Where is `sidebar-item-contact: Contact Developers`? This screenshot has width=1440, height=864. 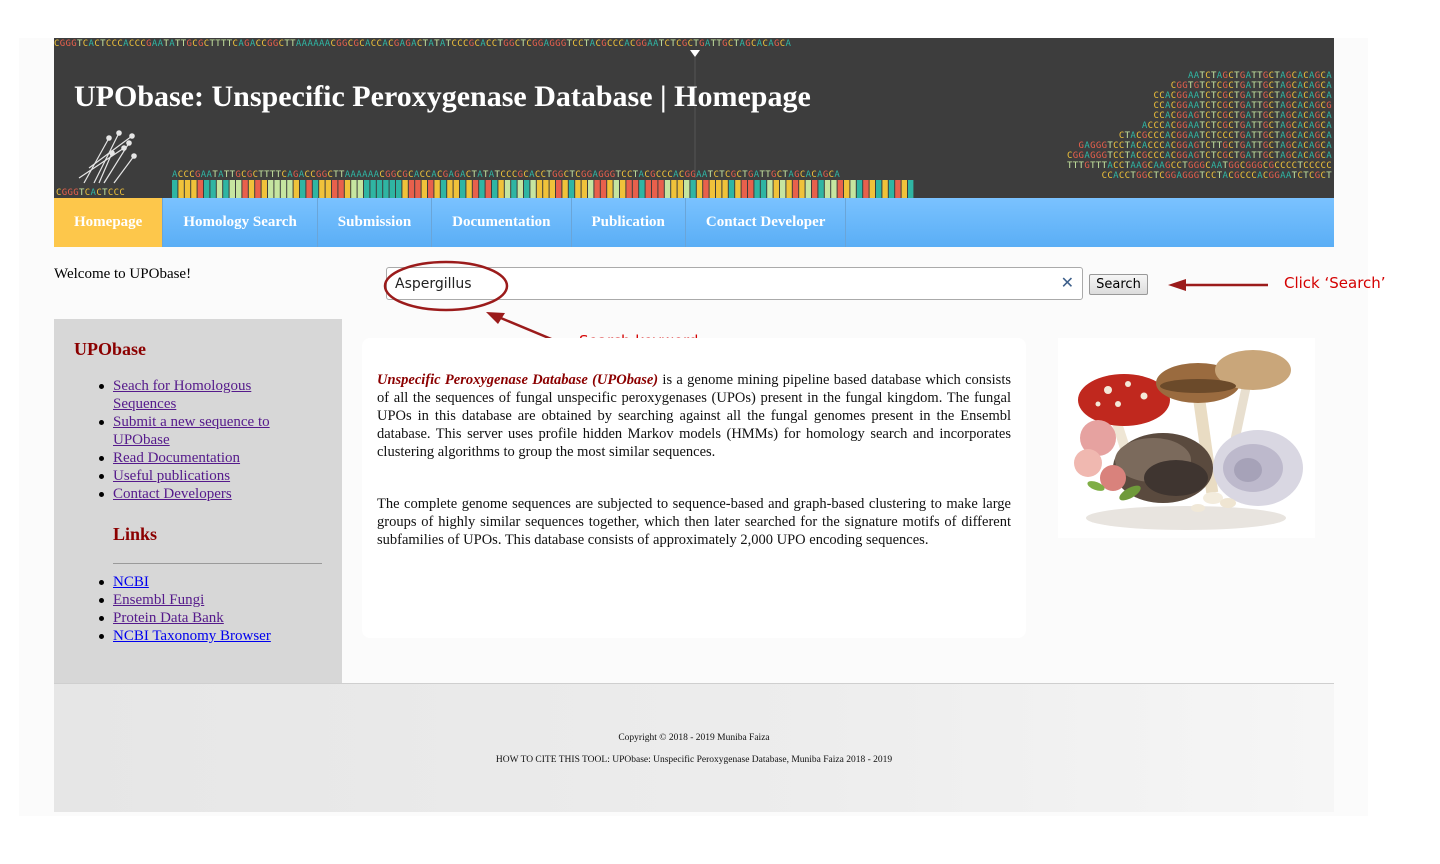 sidebar-item-contact: Contact Developers is located at coordinates (172, 494).